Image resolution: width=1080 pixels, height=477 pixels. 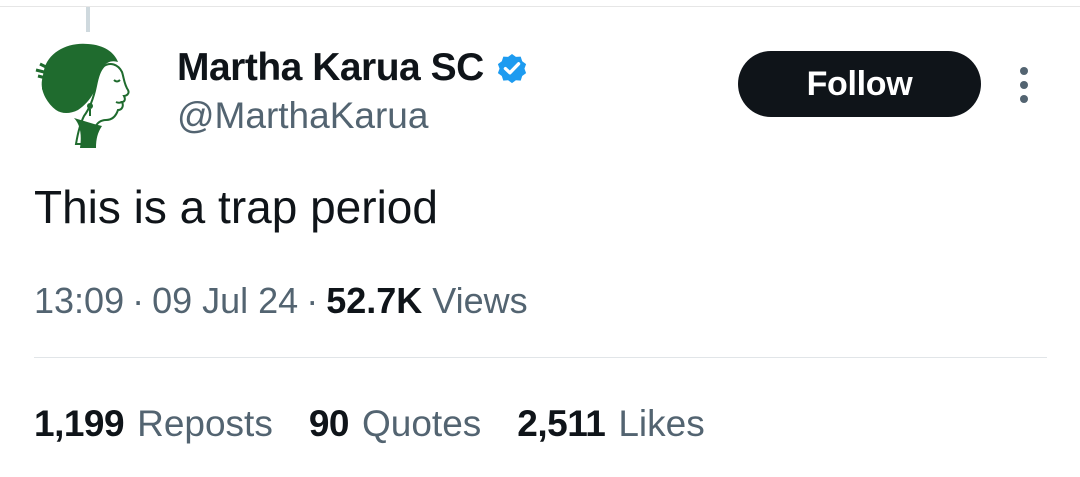 I want to click on views-count: 52.7K, so click(x=374, y=301).